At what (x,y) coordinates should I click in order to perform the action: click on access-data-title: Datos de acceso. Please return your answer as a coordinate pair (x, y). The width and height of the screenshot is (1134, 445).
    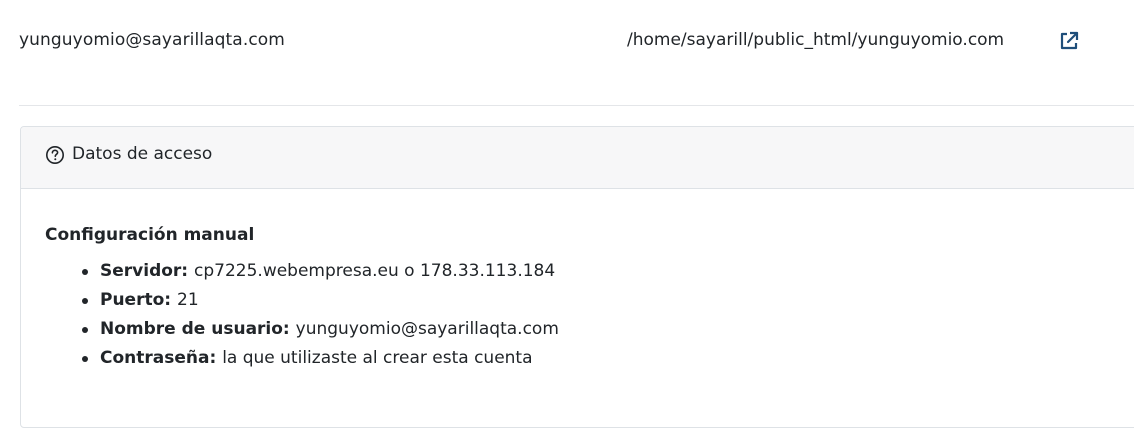
    Looking at the image, I should click on (142, 154).